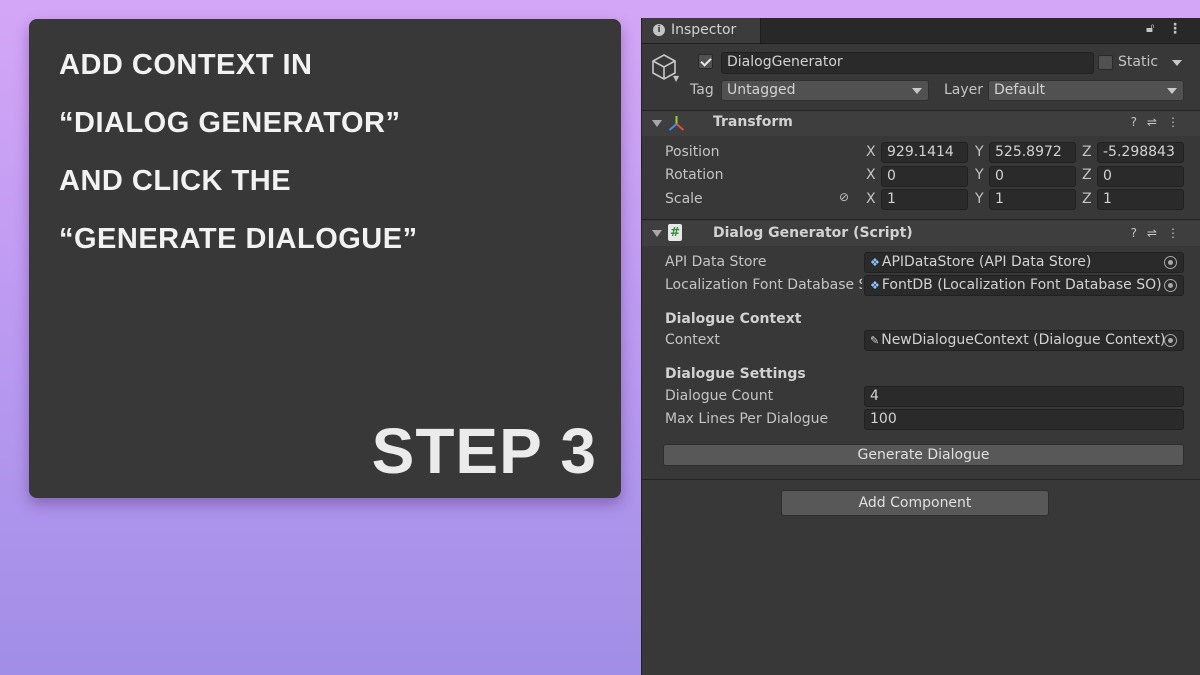 This screenshot has width=1200, height=675. What do you see at coordinates (230, 123) in the screenshot?
I see `instruction-line: “DIALOG GENERATOR”` at bounding box center [230, 123].